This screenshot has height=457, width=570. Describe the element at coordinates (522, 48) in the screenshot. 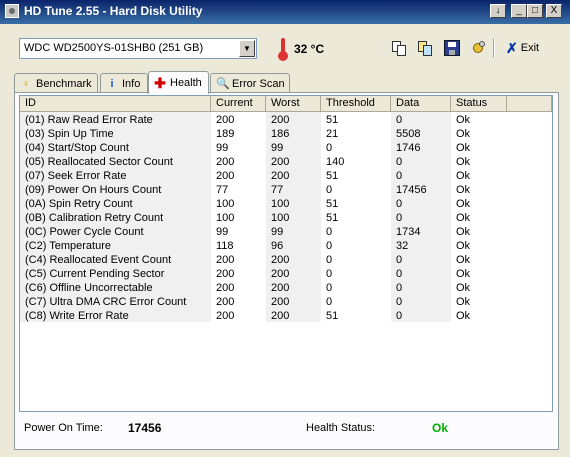

I see `exit-button: ✗ Exit` at that location.